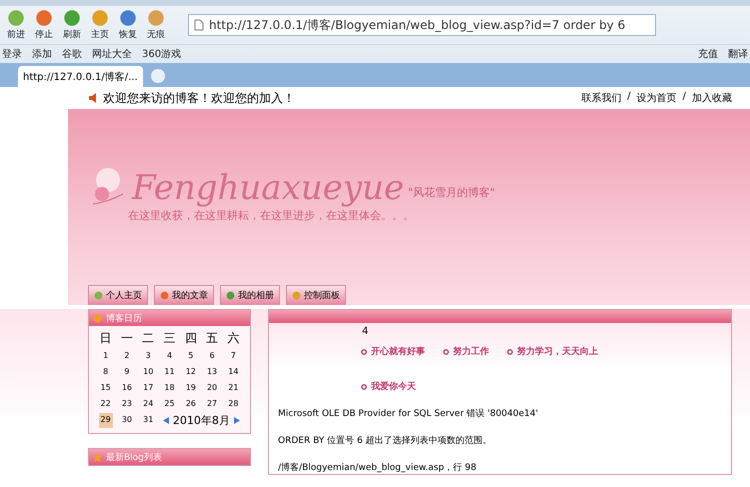 Image resolution: width=750 pixels, height=487 pixels. Describe the element at coordinates (233, 338) in the screenshot. I see `weekday-label: 六` at that location.